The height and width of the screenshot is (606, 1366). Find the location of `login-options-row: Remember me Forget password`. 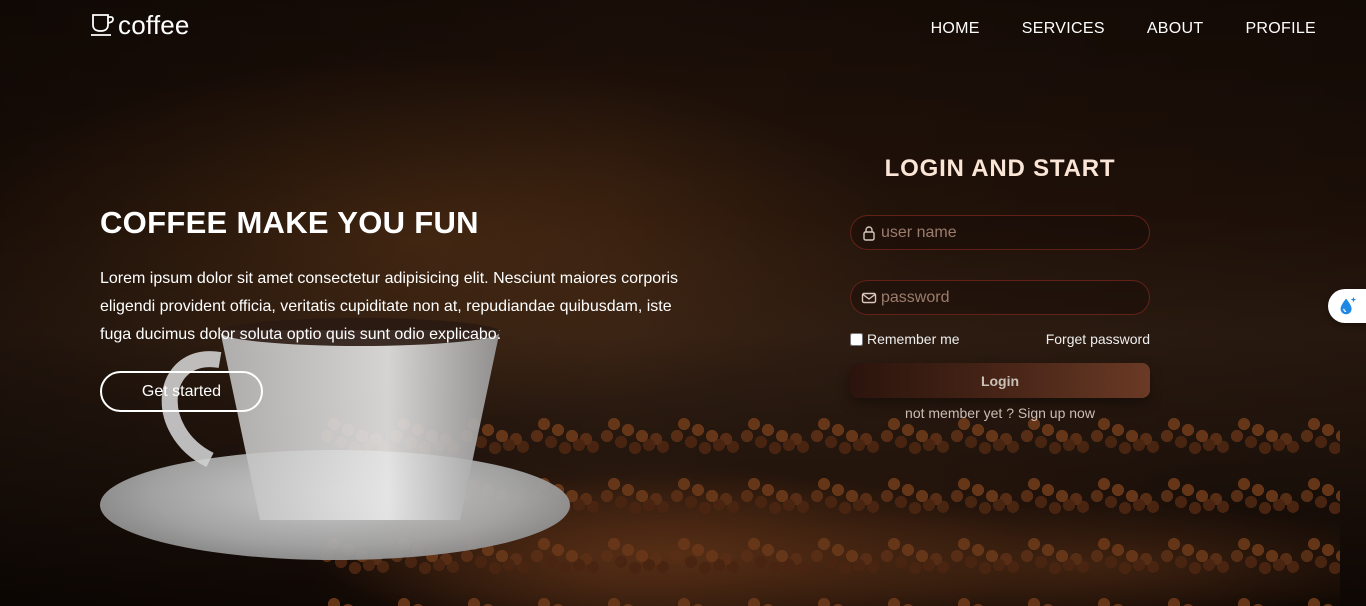

login-options-row: Remember me Forget password is located at coordinates (1000, 339).